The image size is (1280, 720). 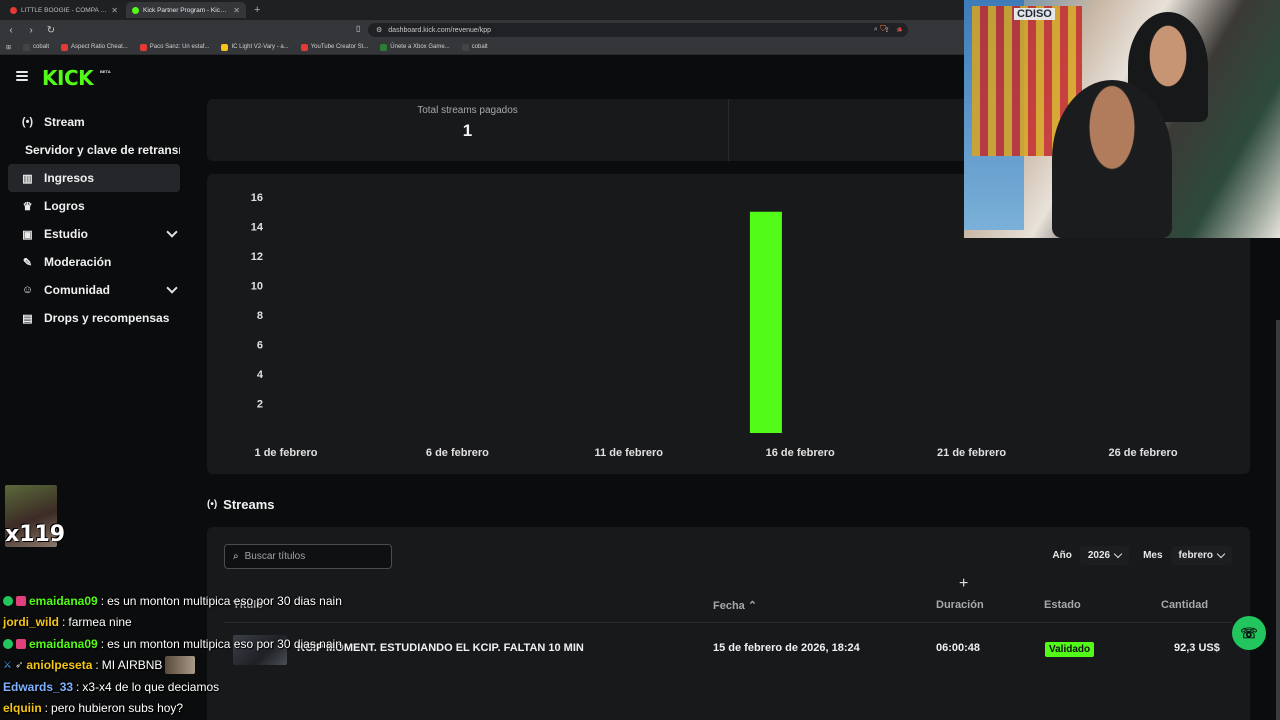 What do you see at coordinates (314, 556) in the screenshot?
I see `search-input` at bounding box center [314, 556].